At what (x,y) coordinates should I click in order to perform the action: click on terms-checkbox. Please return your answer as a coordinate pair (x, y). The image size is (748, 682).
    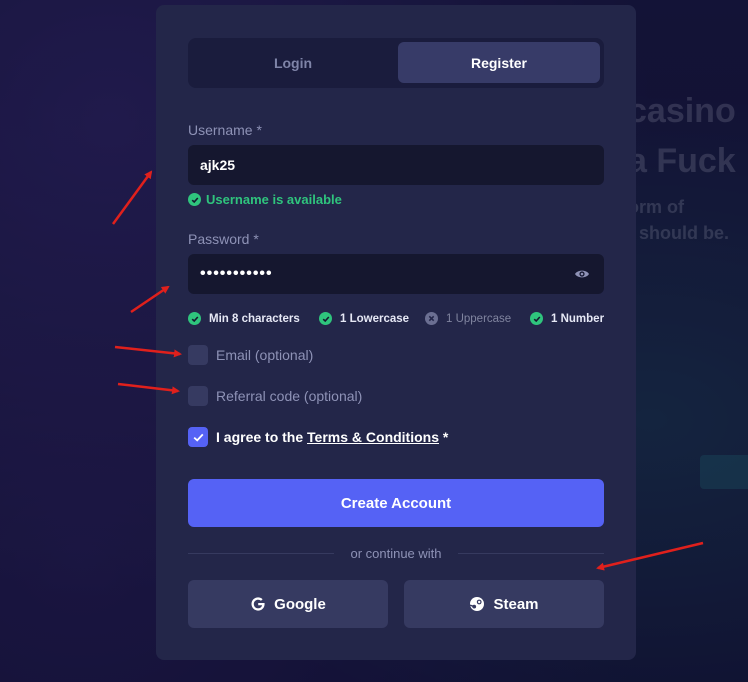
    Looking at the image, I should click on (198, 437).